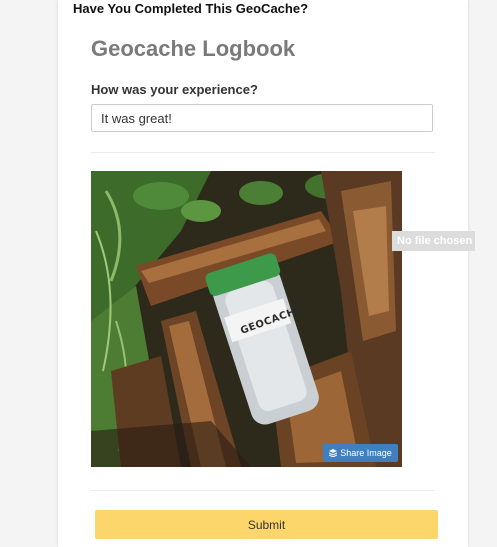  Describe the element at coordinates (333, 453) in the screenshot. I see `layers-icon` at that location.